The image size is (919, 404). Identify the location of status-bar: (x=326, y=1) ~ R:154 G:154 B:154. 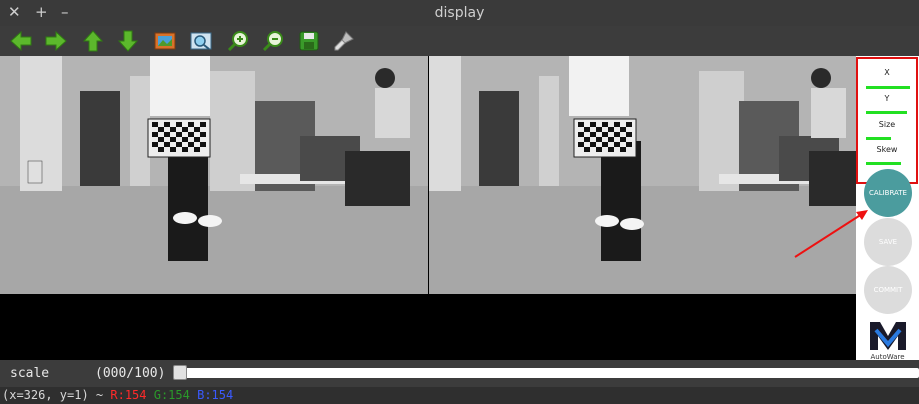
(459, 395).